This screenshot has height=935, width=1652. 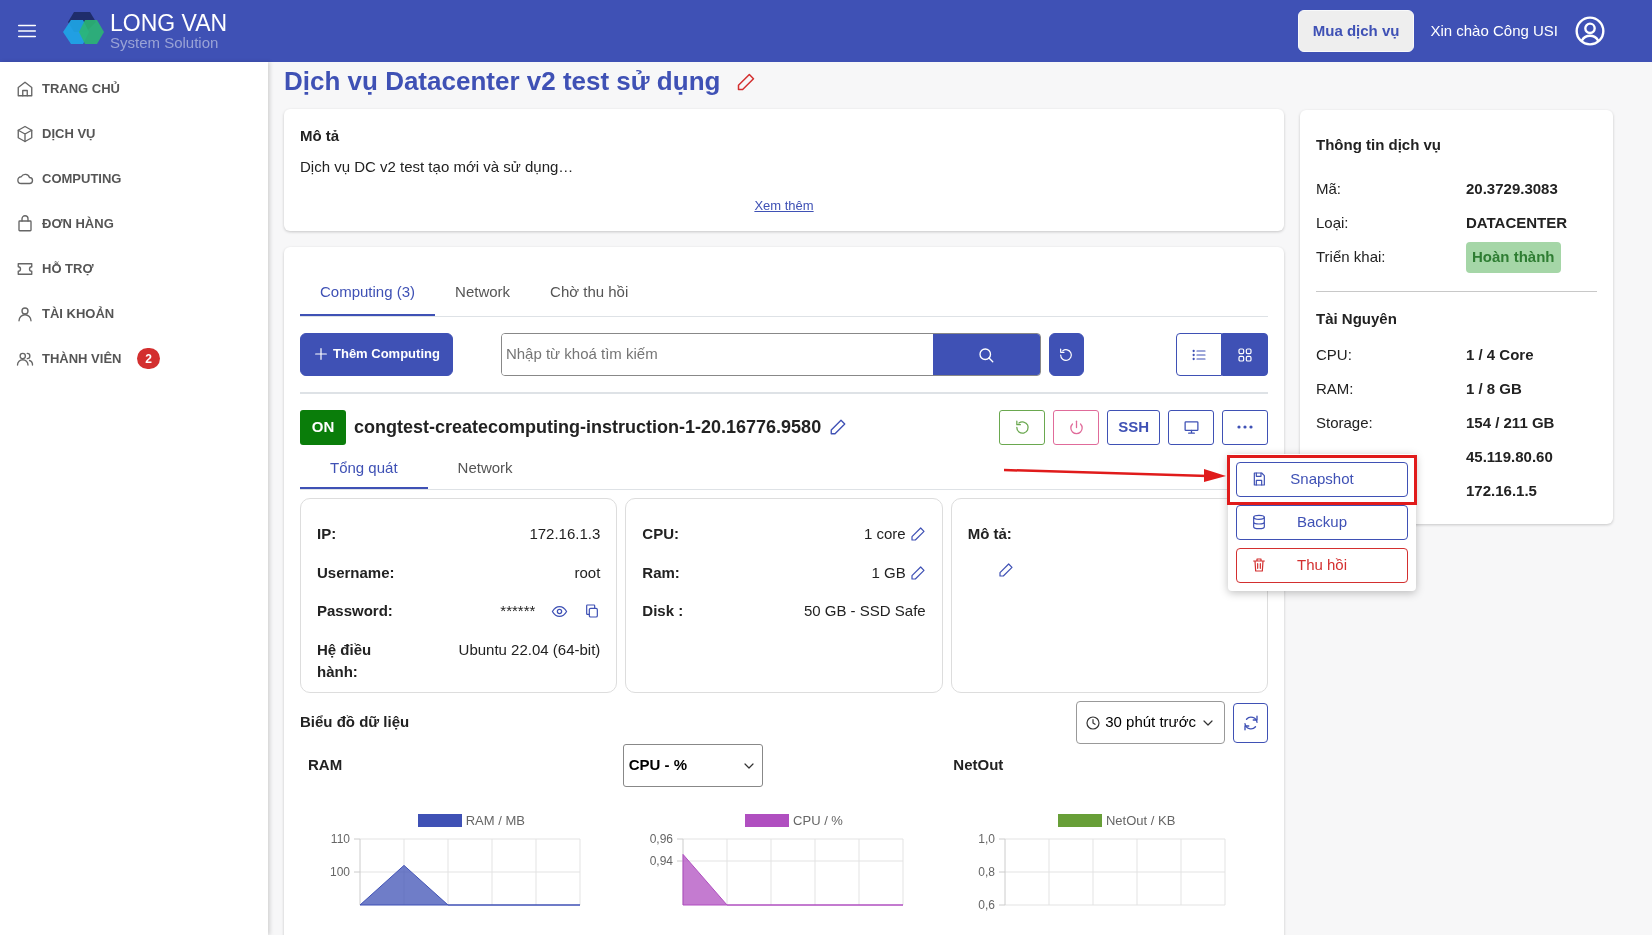 I want to click on tab: Chờ thu hồi, so click(x=589, y=293).